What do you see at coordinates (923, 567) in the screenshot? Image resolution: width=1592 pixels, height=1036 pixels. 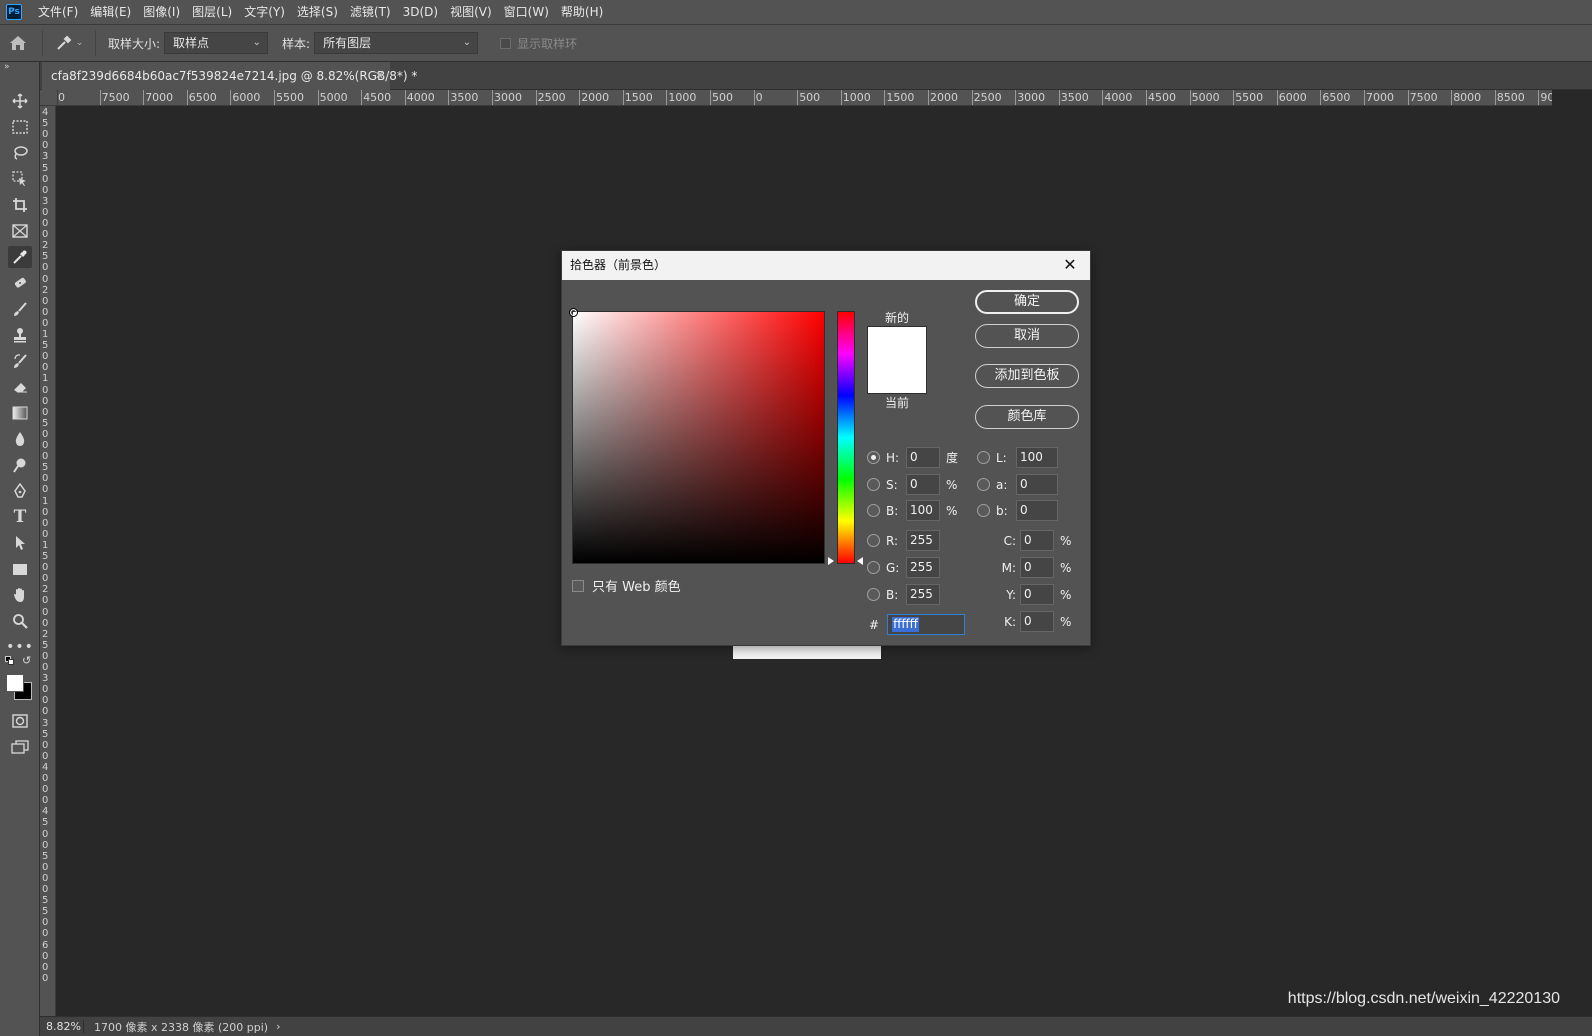 I see `green-input: 255` at bounding box center [923, 567].